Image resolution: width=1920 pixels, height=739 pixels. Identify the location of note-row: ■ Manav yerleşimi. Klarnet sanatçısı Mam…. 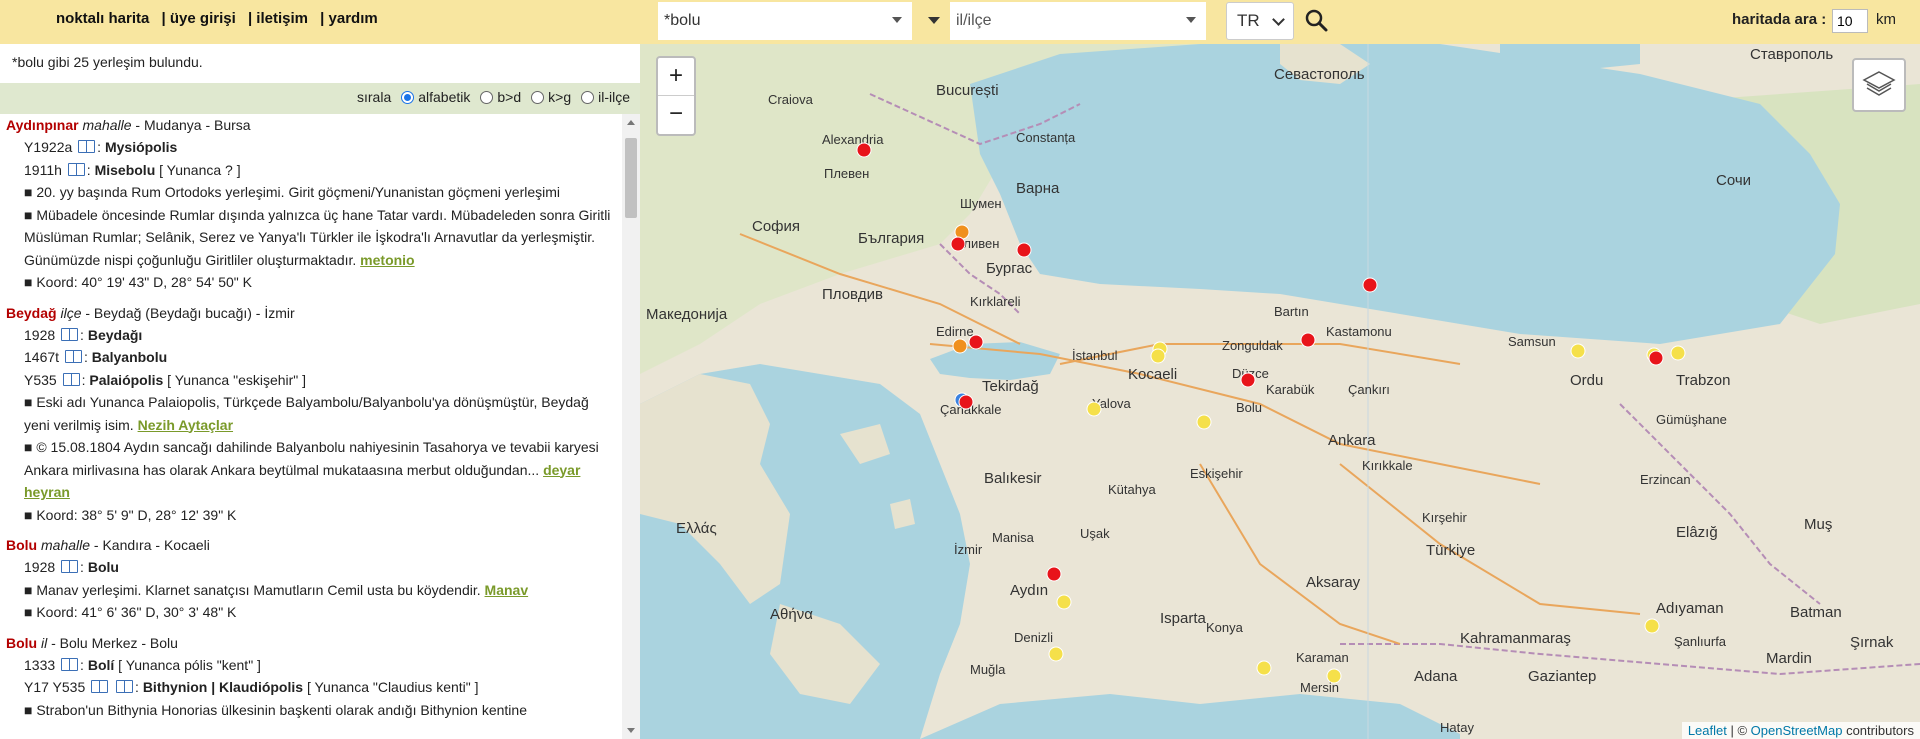
(319, 590).